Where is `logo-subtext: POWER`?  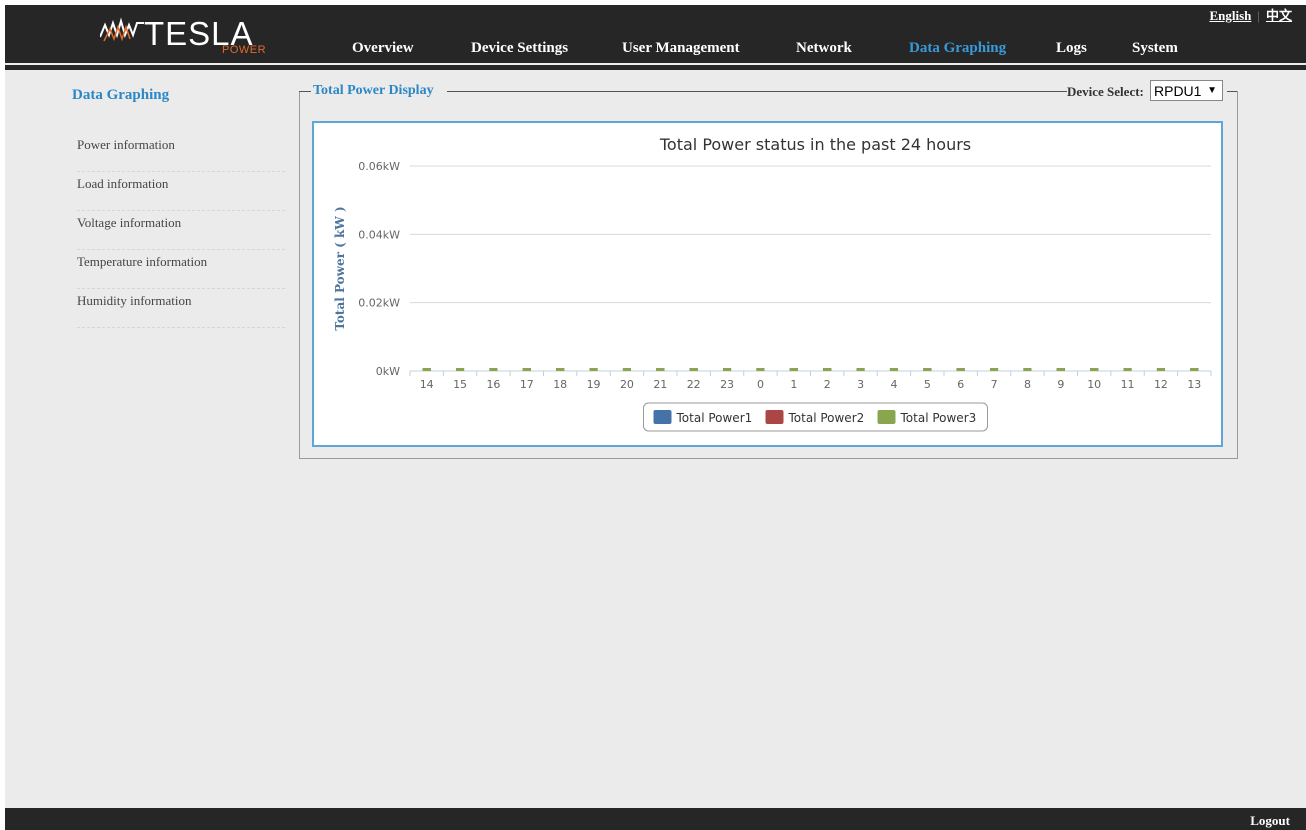
logo-subtext: POWER is located at coordinates (244, 50).